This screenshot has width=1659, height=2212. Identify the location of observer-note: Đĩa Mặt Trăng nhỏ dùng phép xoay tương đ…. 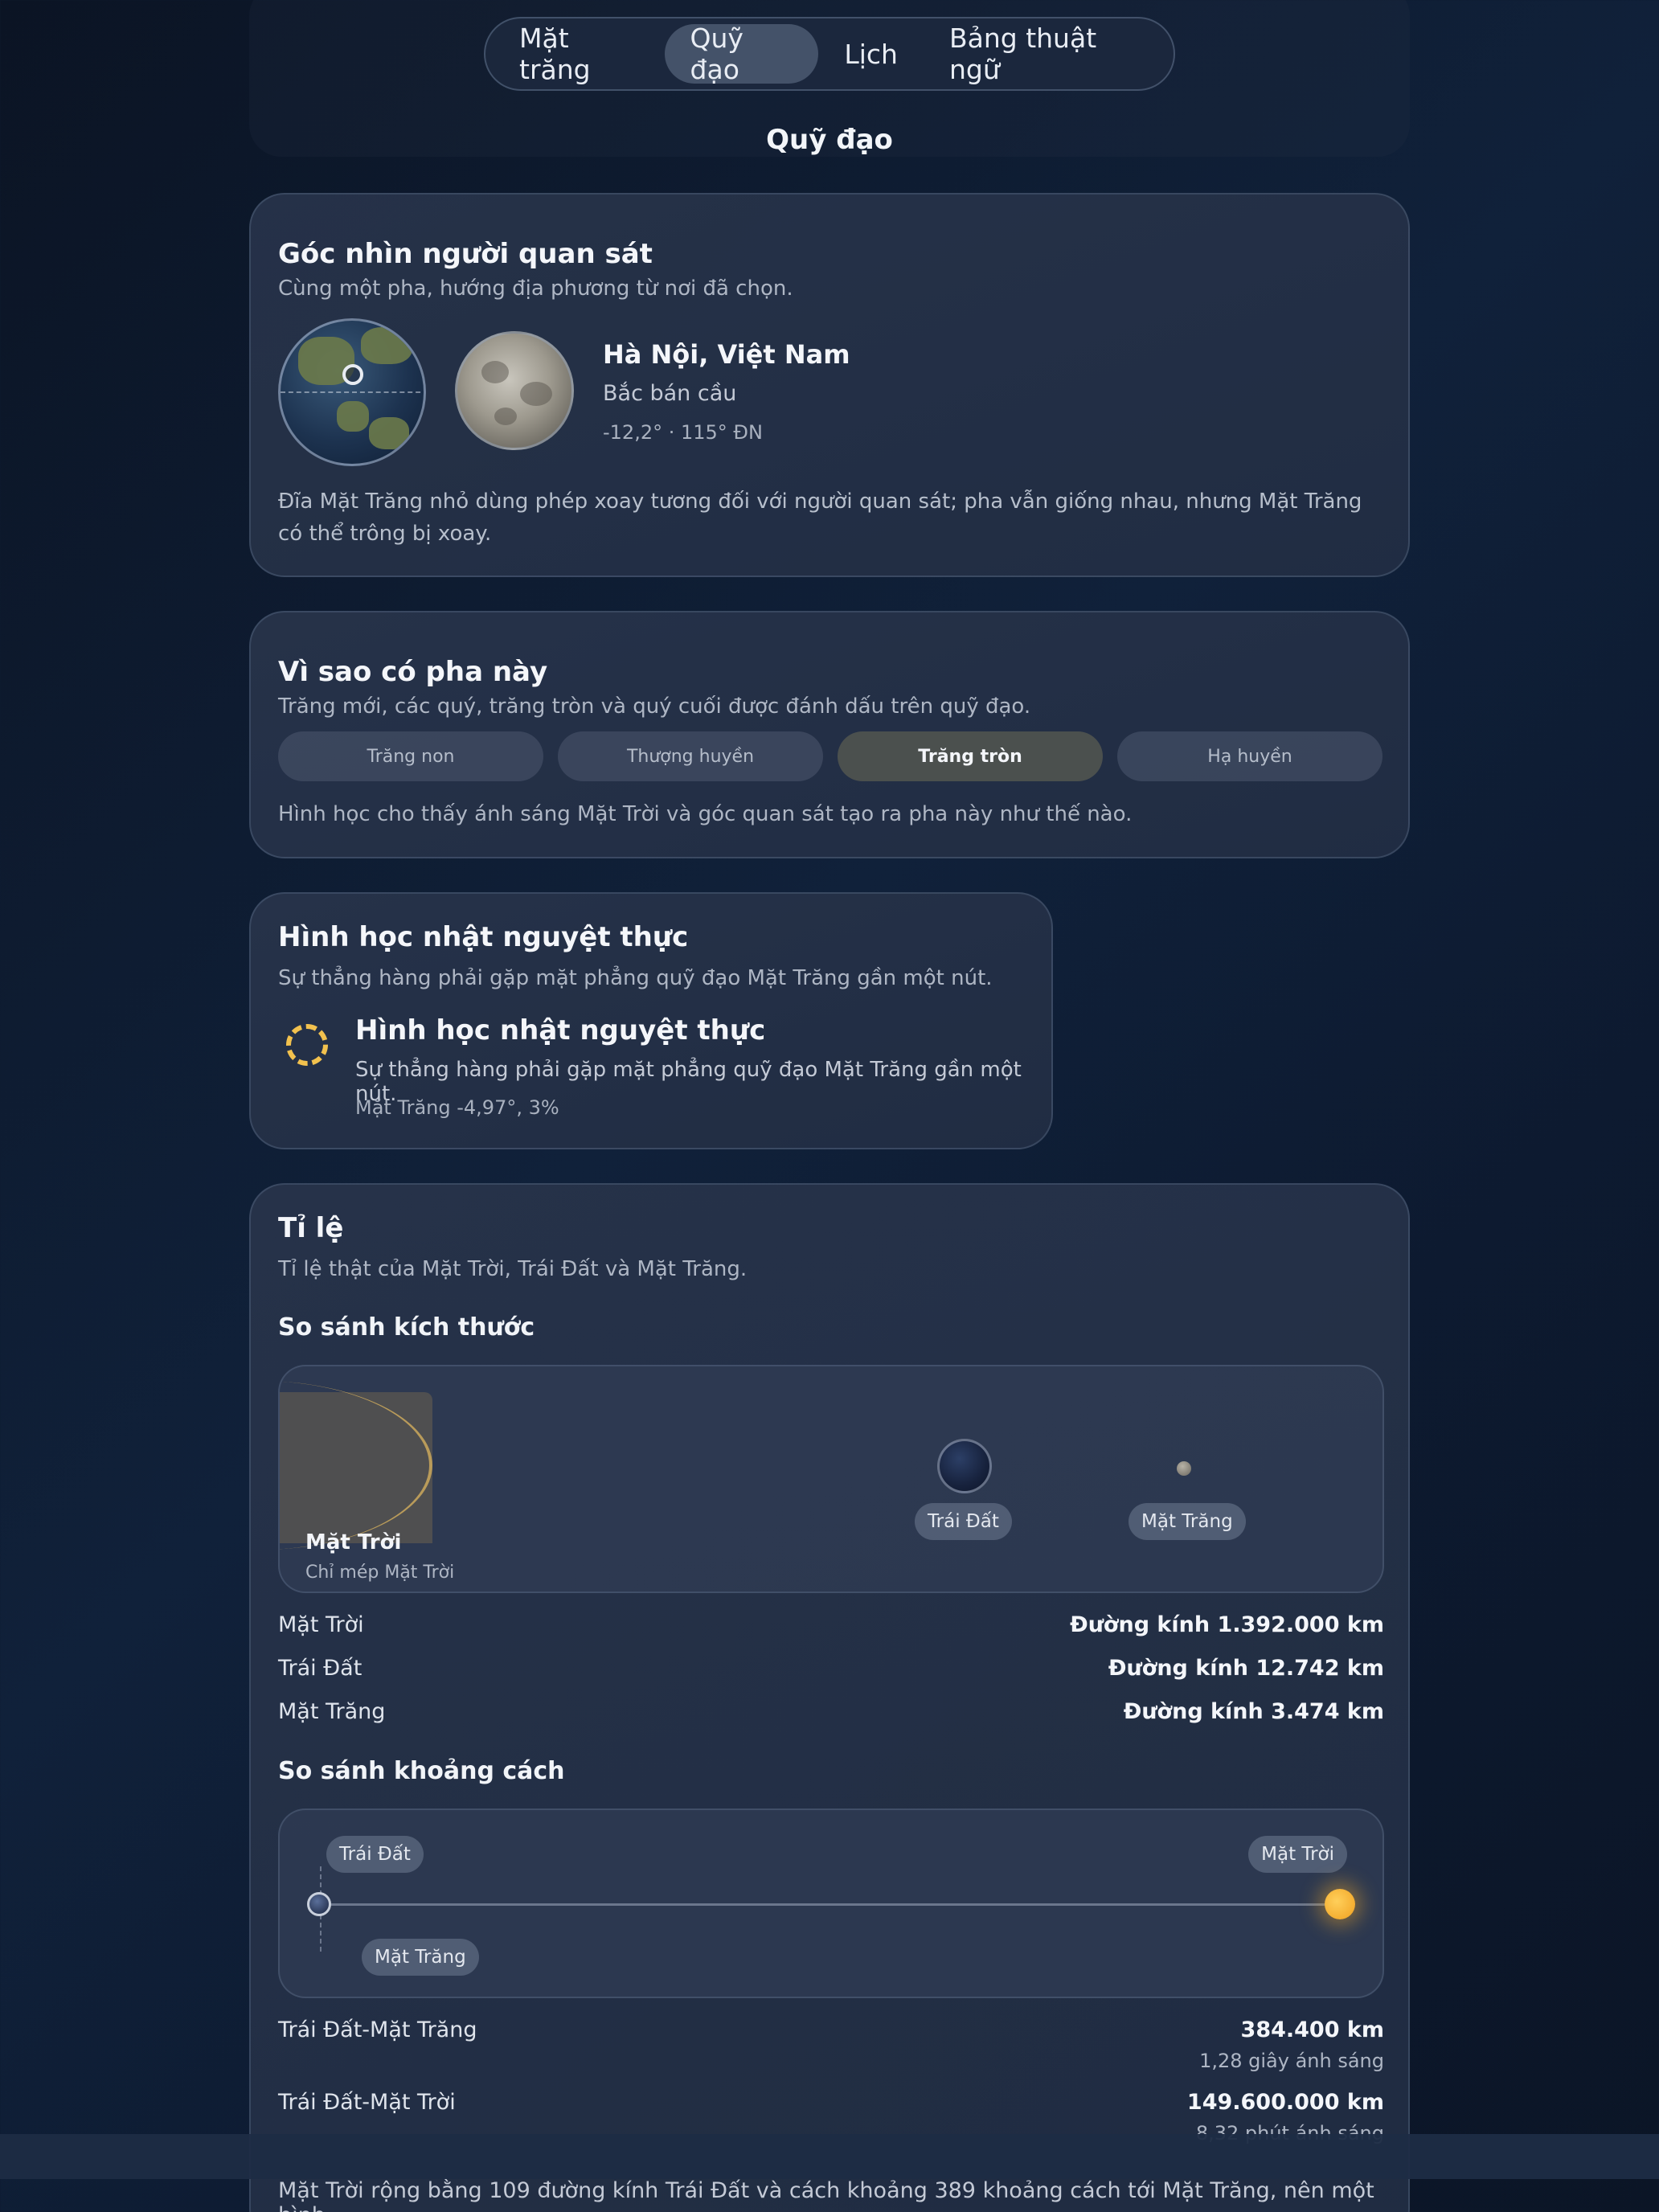
(820, 518).